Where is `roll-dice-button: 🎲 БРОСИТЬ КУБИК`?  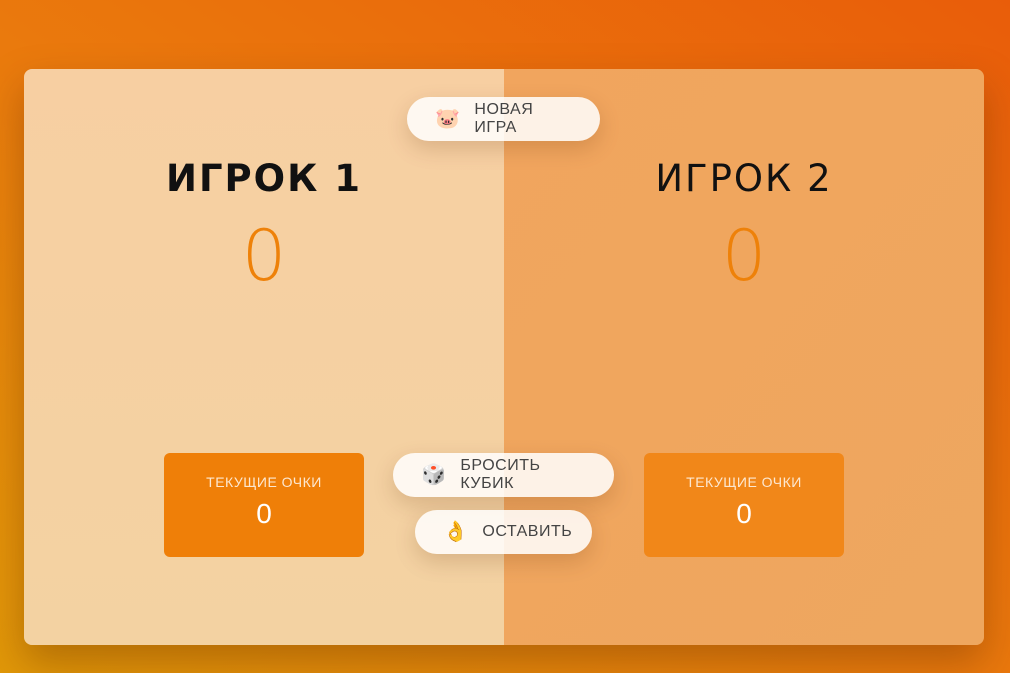
roll-dice-button: 🎲 БРОСИТЬ КУБИК is located at coordinates (503, 475).